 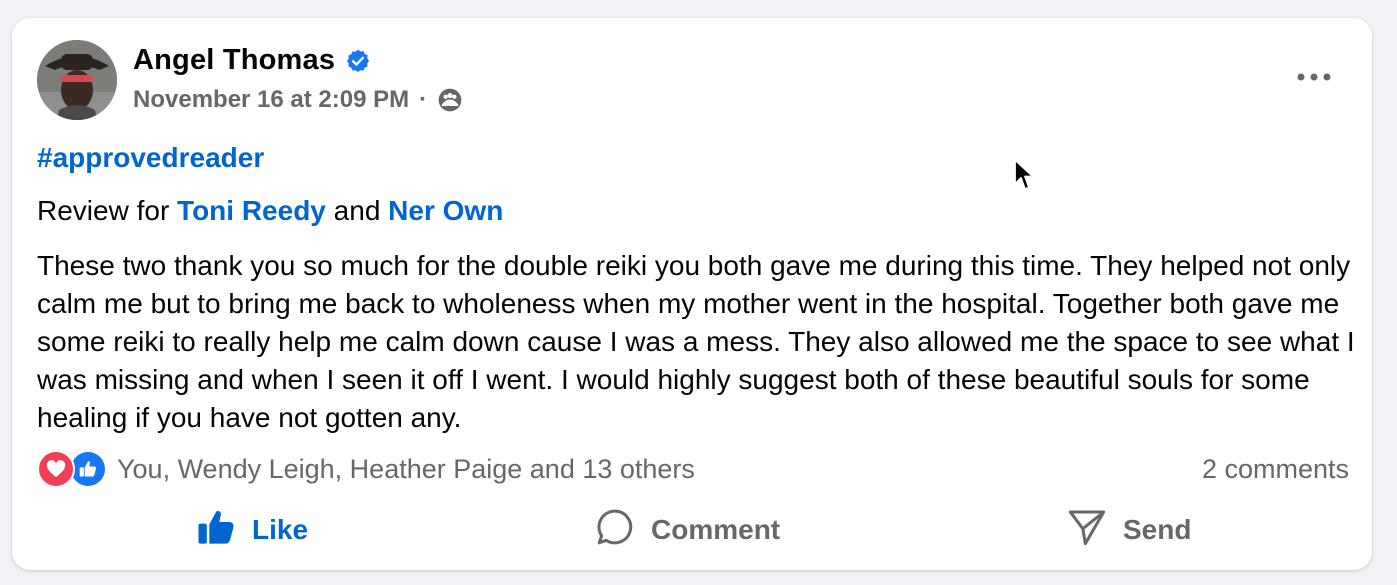 I want to click on like-button: Like, so click(x=252, y=530).